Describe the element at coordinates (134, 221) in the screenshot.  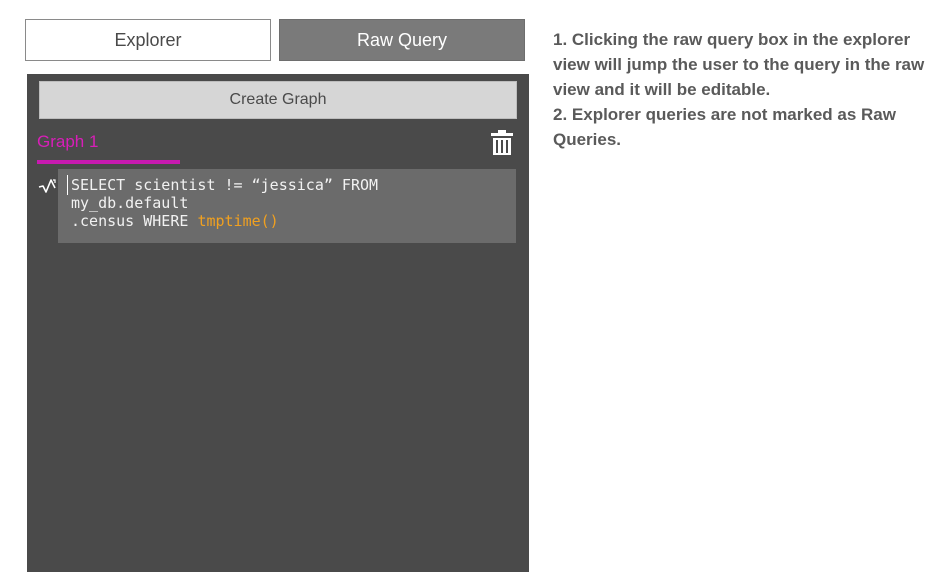
I see `query-line-3-text: .census WHERE` at that location.